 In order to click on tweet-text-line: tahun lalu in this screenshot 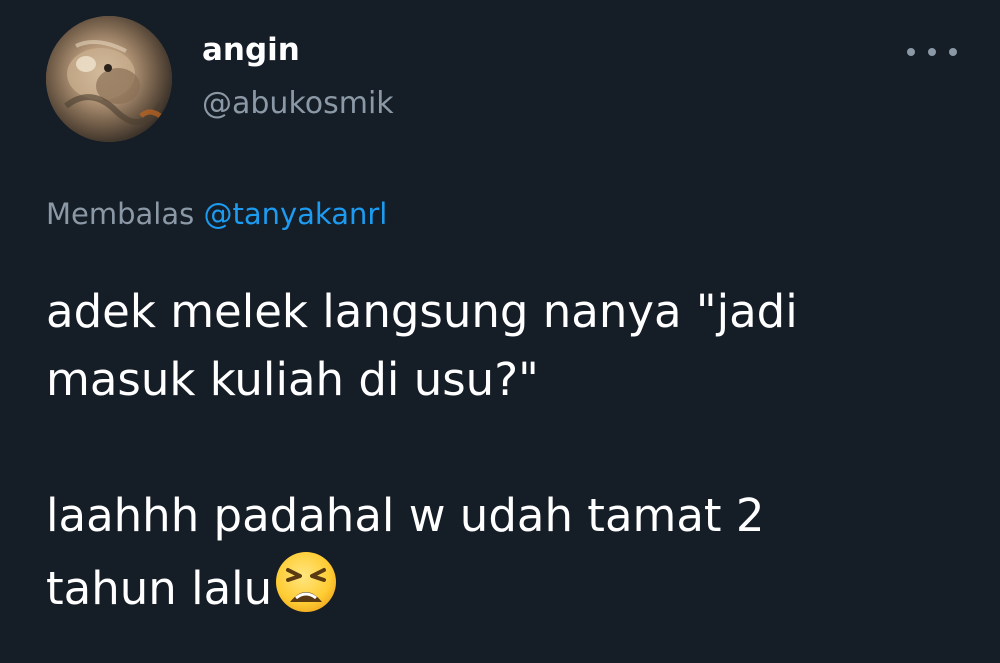, I will do `click(159, 588)`.